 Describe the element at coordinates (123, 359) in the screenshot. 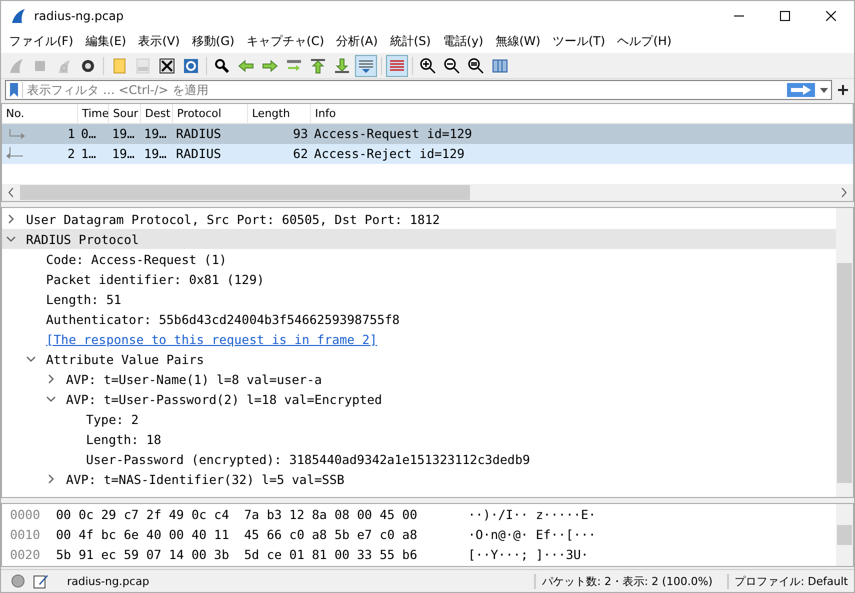

I see `tree-item: Attribute Value Pairs` at that location.